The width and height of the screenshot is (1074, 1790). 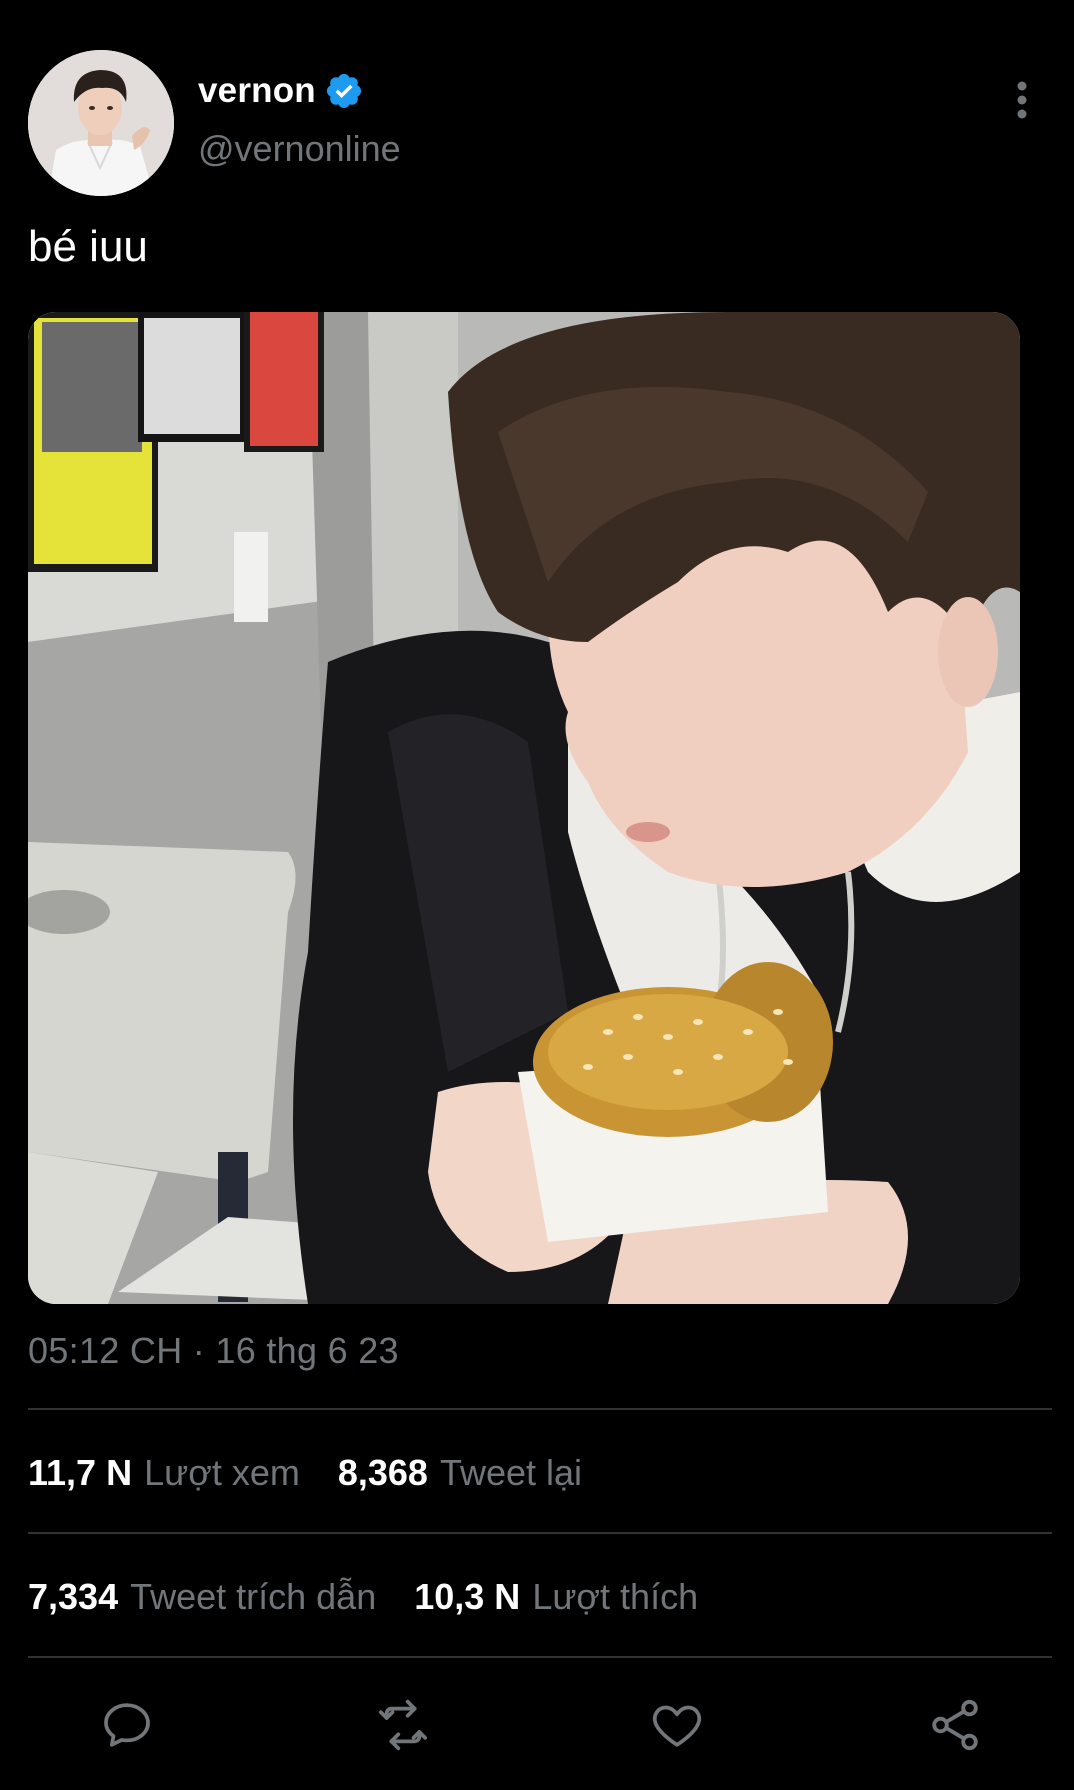 I want to click on name-row: vernon, so click(x=299, y=91).